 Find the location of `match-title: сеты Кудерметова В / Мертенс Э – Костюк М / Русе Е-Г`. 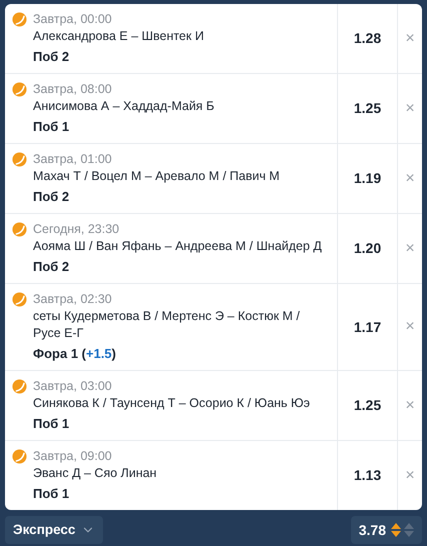

match-title: сеты Кудерметова В / Мертенс Э – Костюк М / Русе Е-Г is located at coordinates (167, 325).